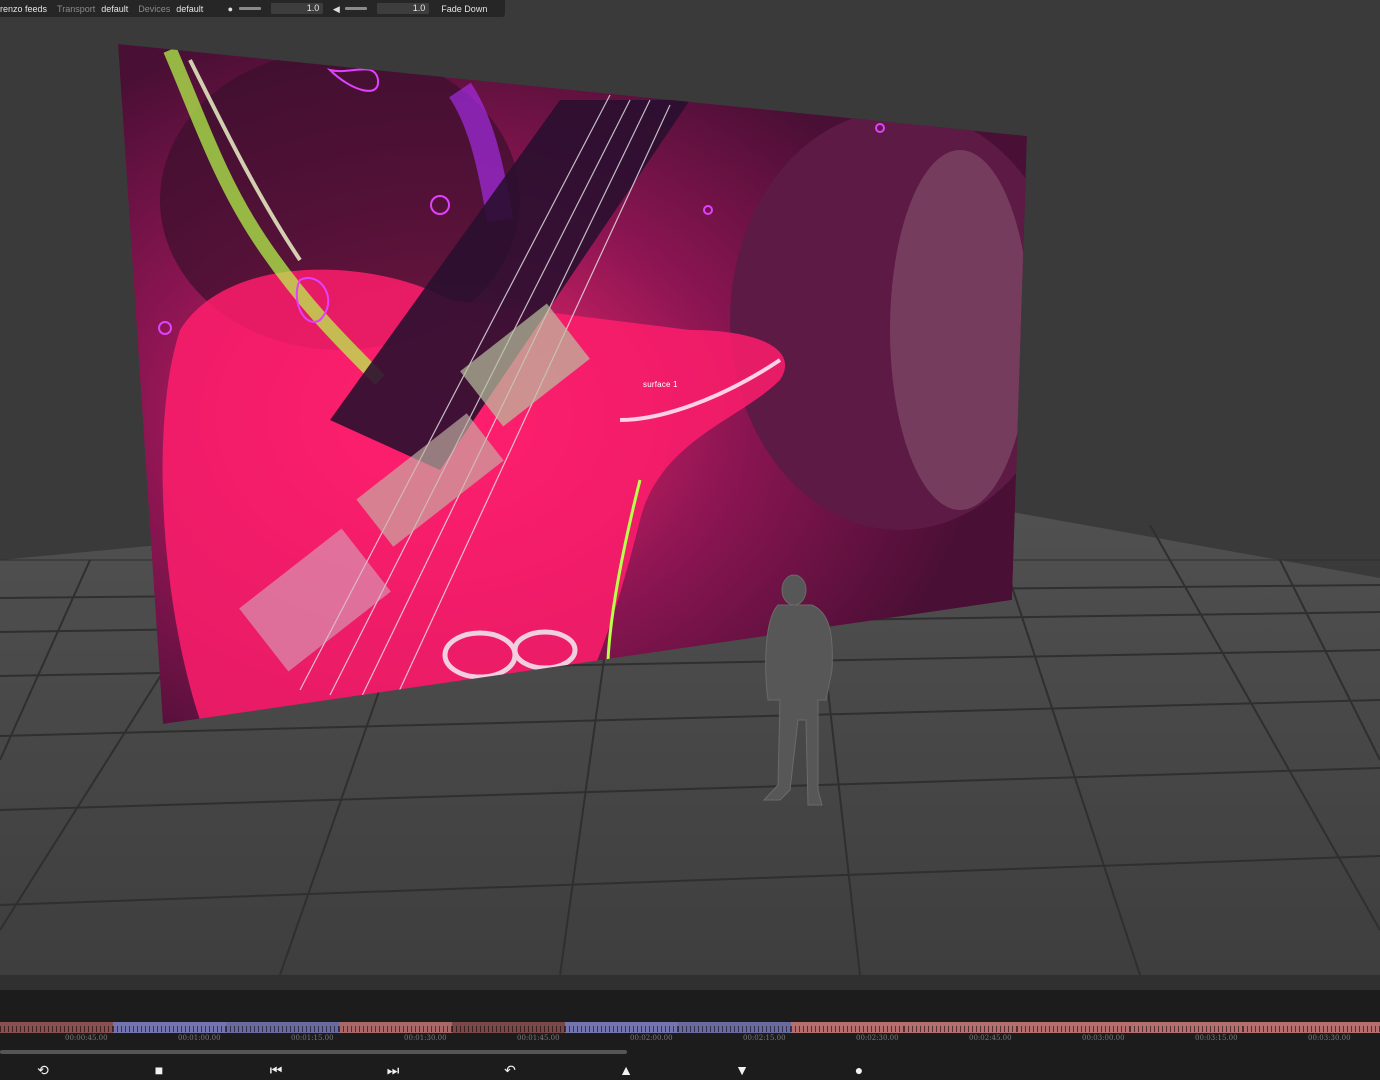  What do you see at coordinates (1216, 1038) in the screenshot?
I see `timeline-time-label: 00:03:15.00` at bounding box center [1216, 1038].